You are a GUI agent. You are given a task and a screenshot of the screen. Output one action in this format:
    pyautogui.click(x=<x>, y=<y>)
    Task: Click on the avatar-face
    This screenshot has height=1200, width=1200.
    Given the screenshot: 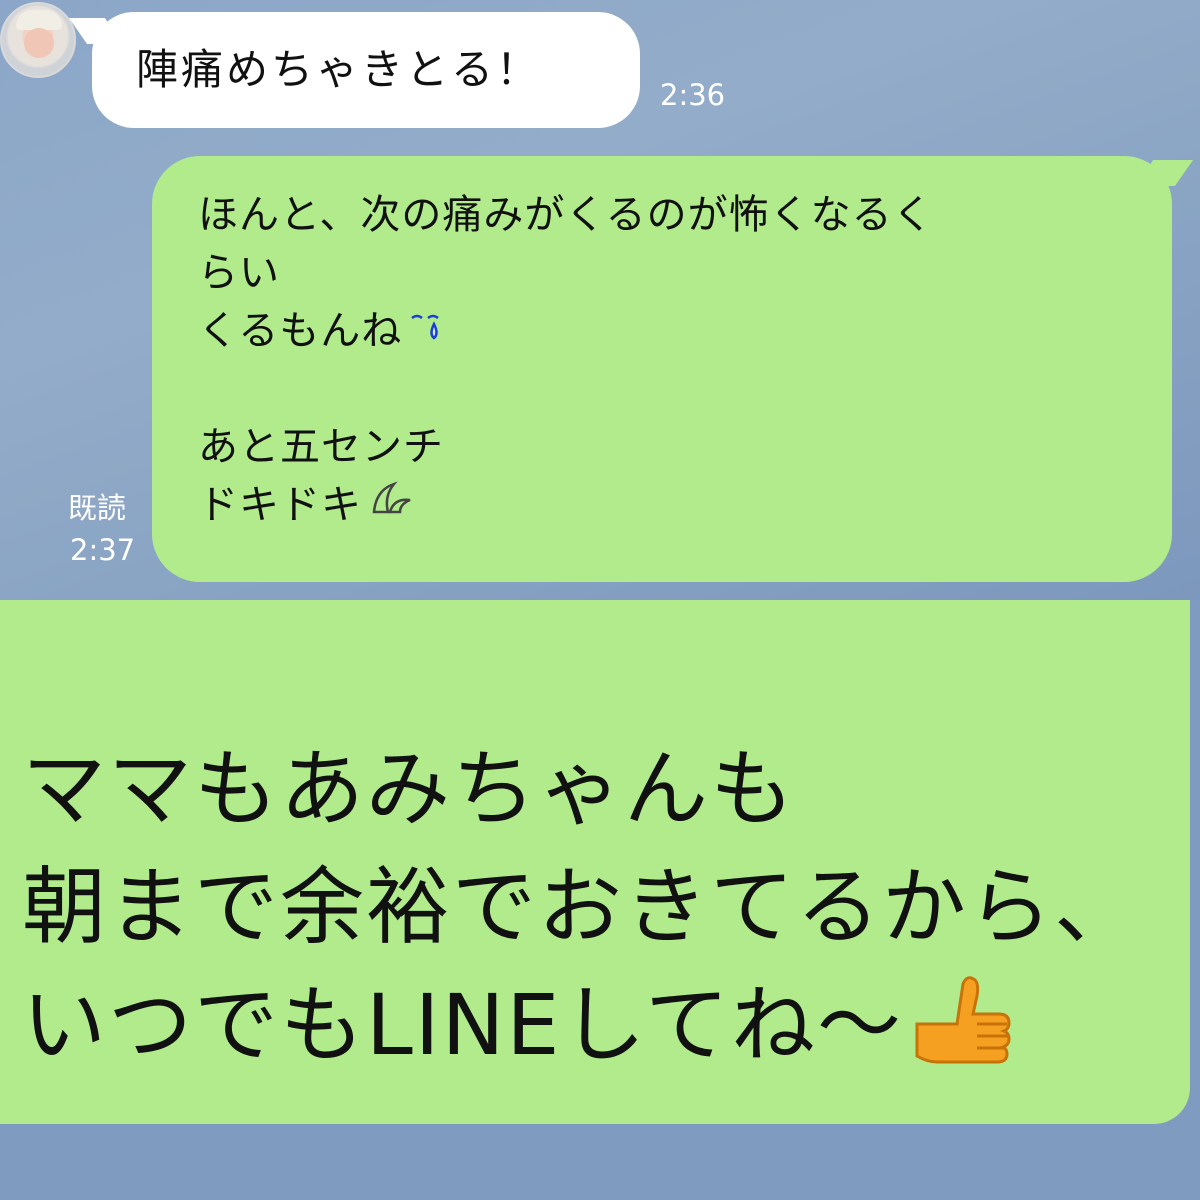 What is the action you would take?
    pyautogui.click(x=39, y=43)
    